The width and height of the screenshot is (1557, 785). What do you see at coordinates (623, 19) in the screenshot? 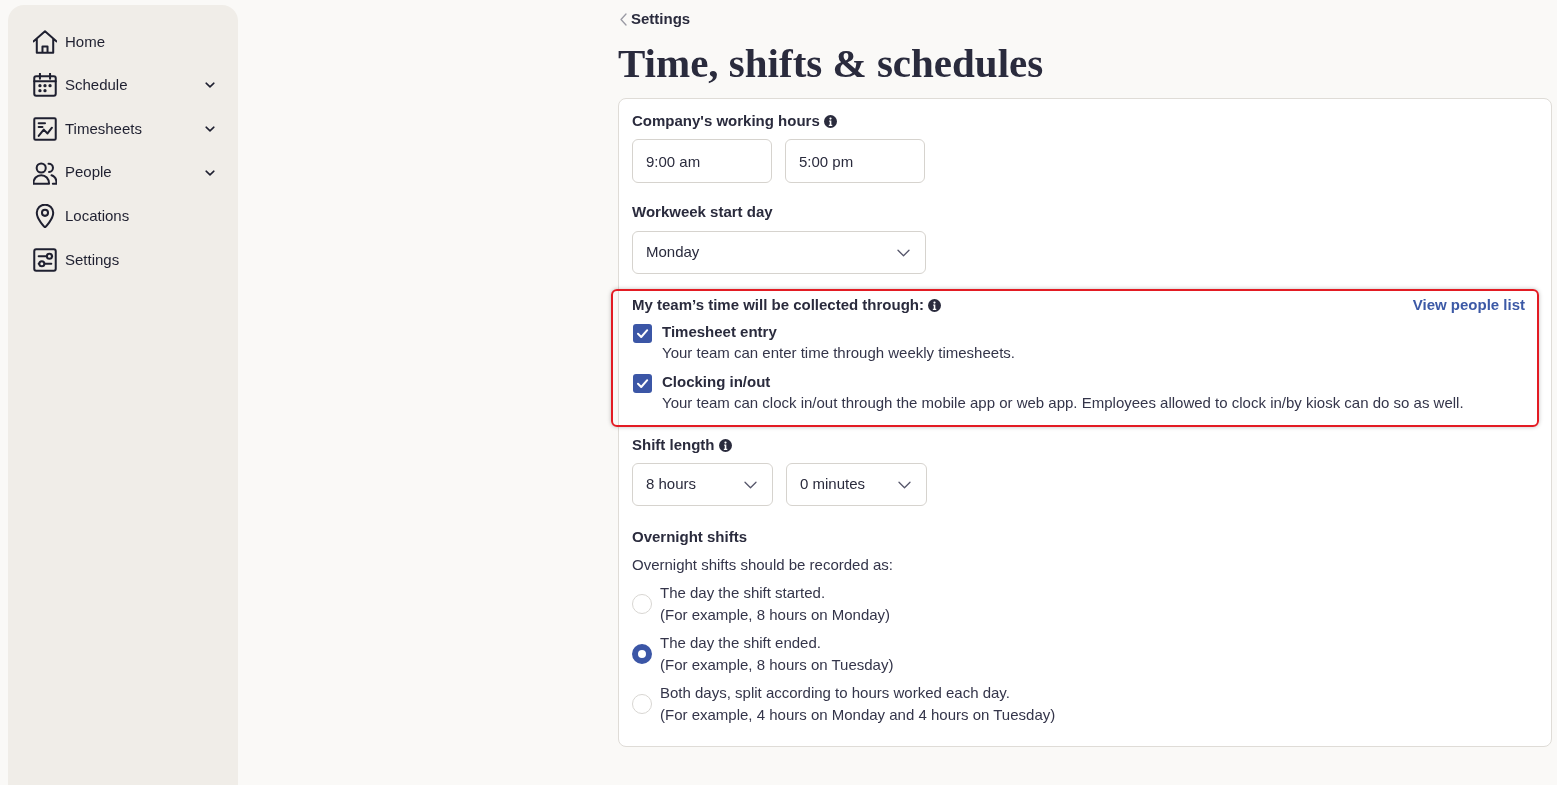
I see `back-chevron-icon` at bounding box center [623, 19].